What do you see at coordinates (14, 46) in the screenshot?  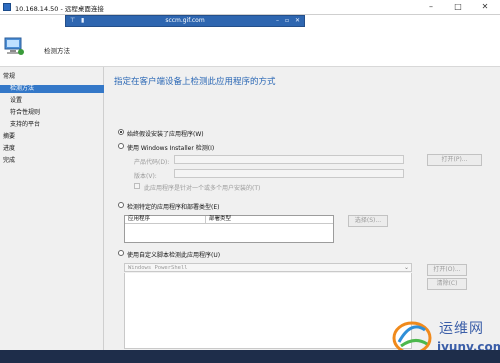 I see `computer-icon` at bounding box center [14, 46].